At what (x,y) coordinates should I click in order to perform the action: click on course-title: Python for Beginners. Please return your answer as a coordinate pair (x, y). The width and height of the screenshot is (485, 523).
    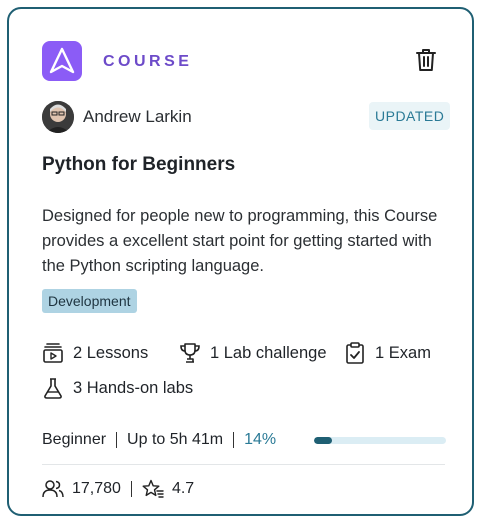
    Looking at the image, I should click on (138, 165).